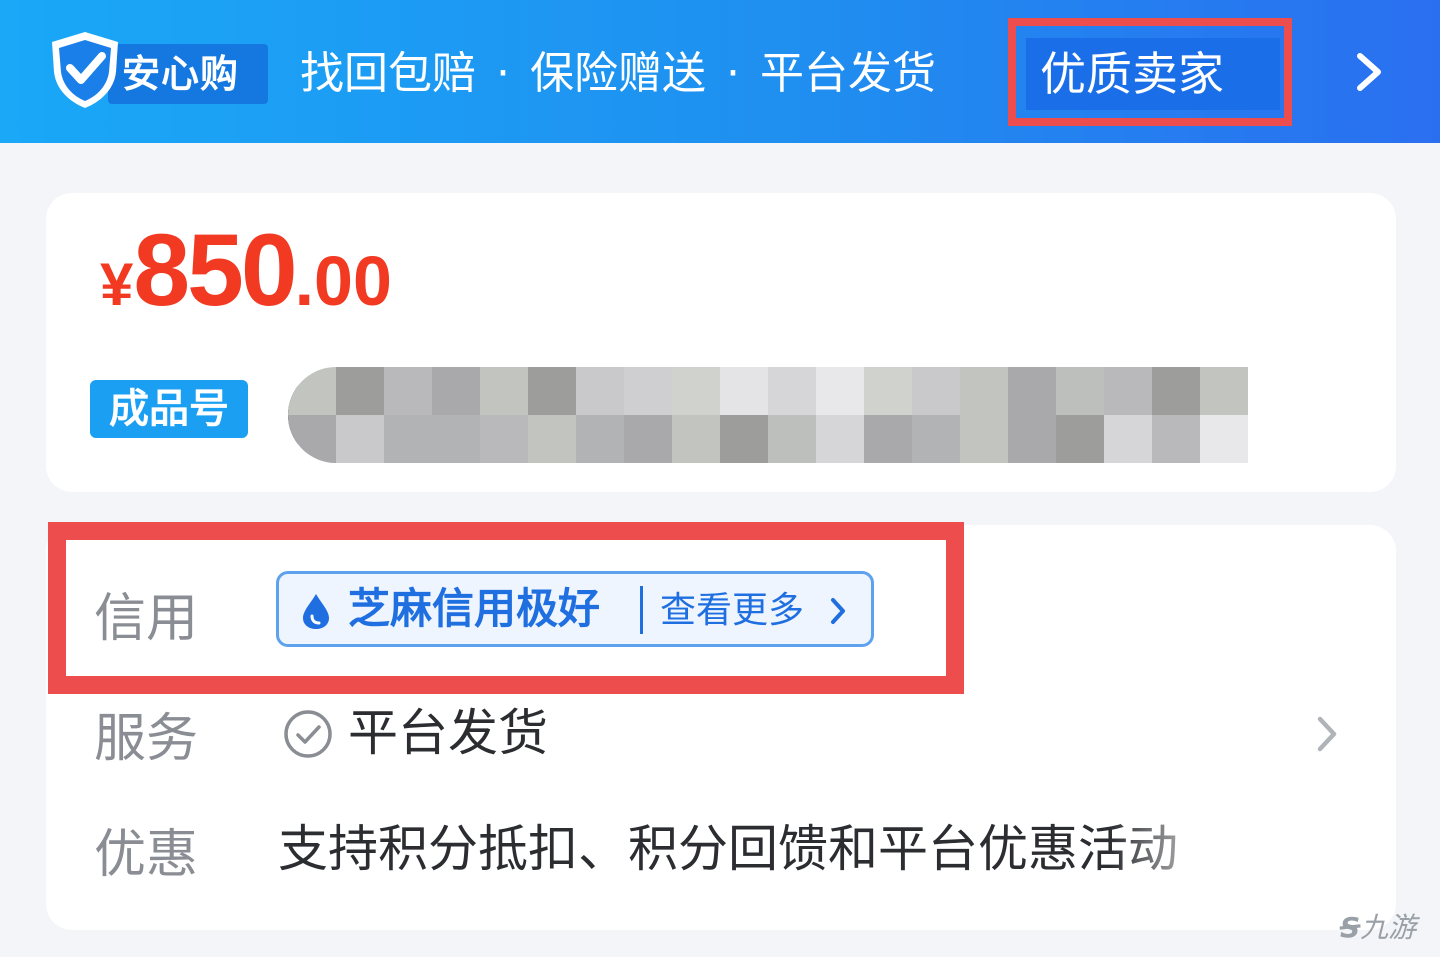 This screenshot has height=957, width=1440. What do you see at coordinates (169, 409) in the screenshot?
I see `product-type-badge: 成品号` at bounding box center [169, 409].